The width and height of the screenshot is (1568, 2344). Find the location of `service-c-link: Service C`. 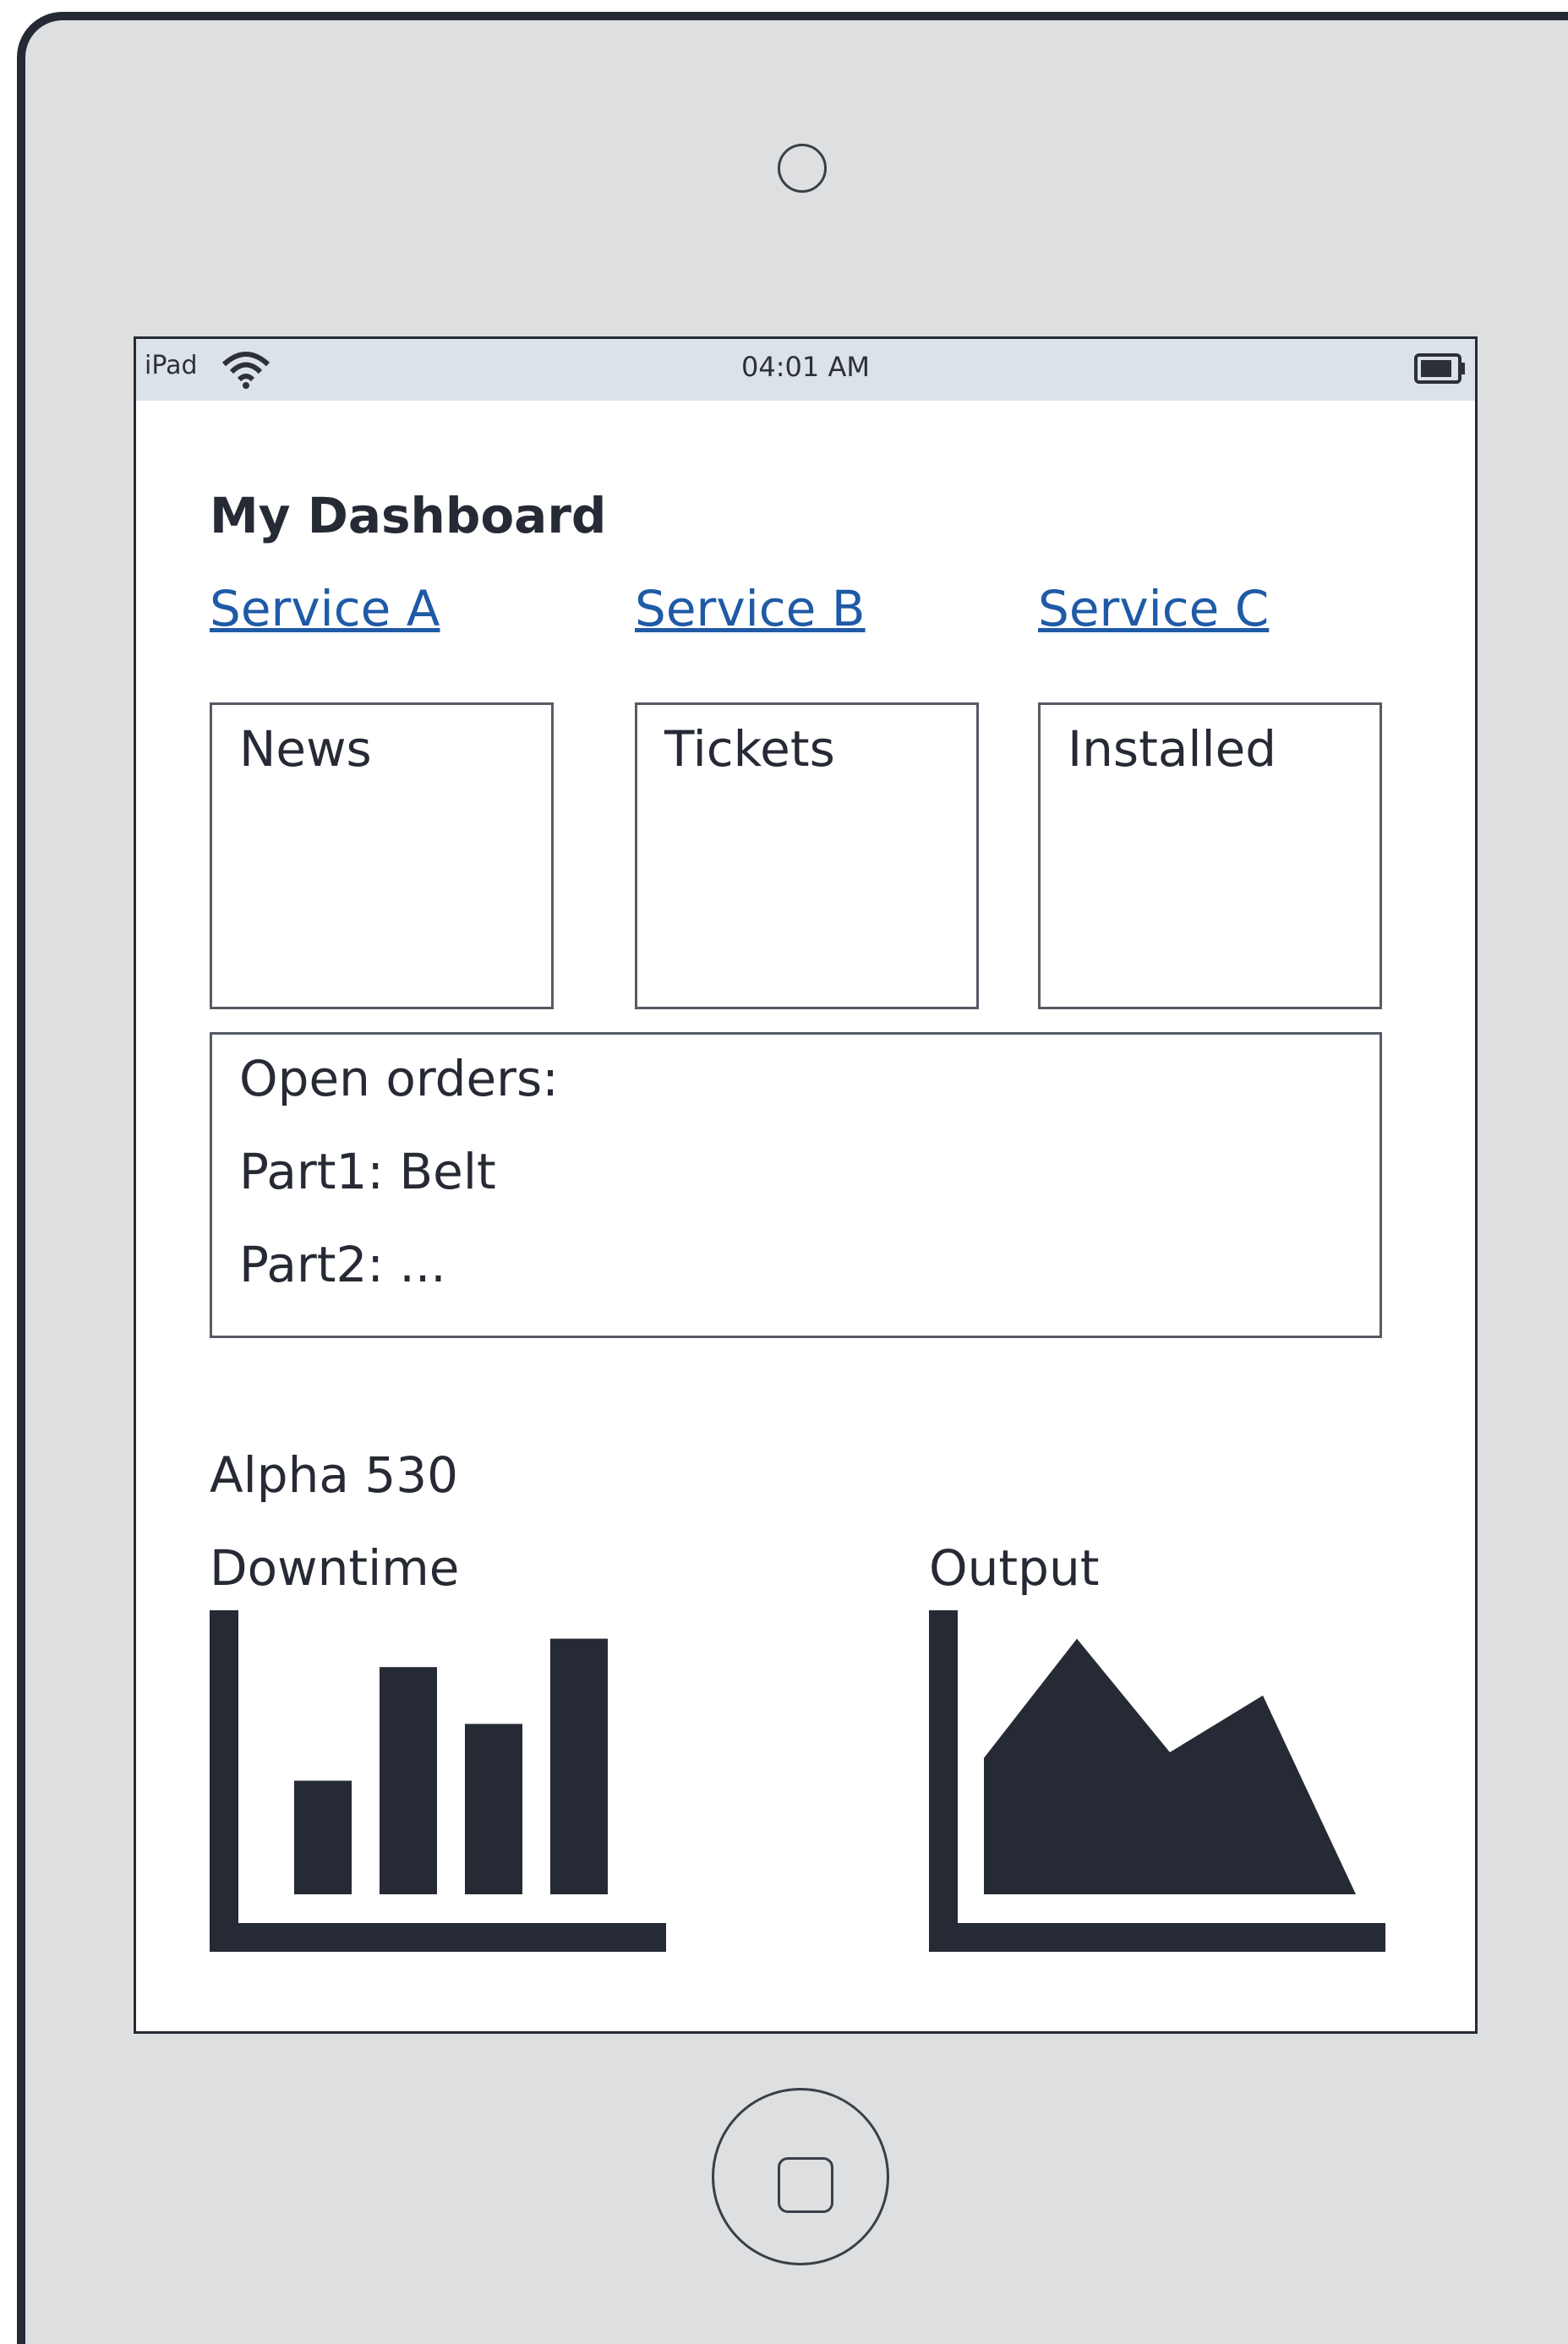

service-c-link: Service C is located at coordinates (1153, 608).